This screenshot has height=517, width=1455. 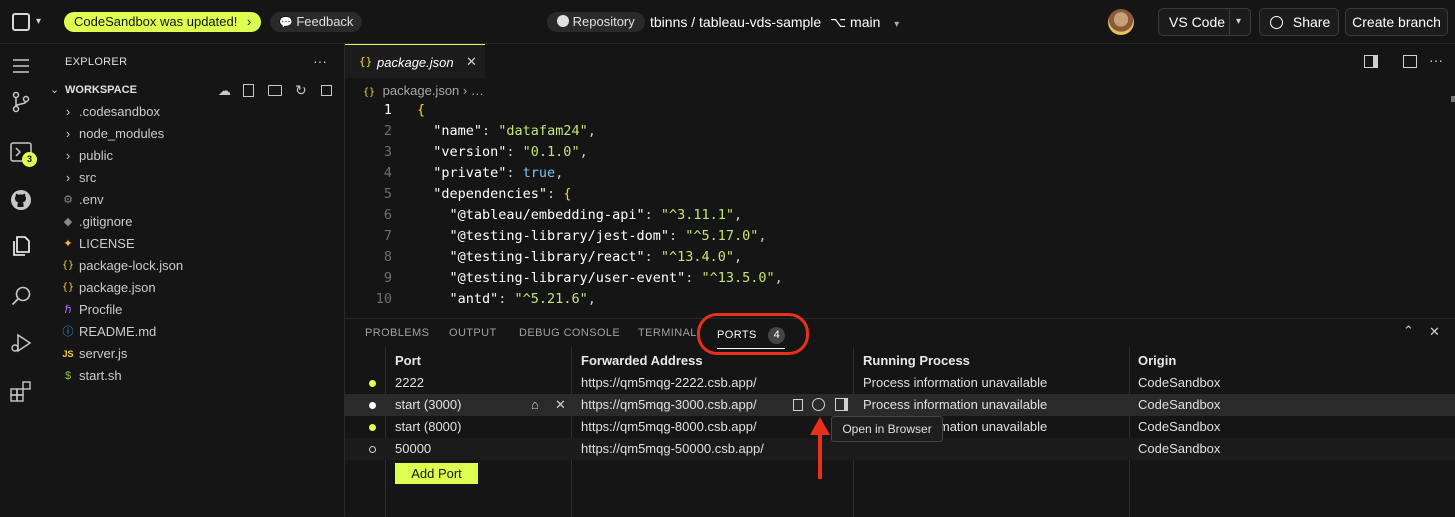 What do you see at coordinates (580, 215) in the screenshot?
I see `line-content: "@tableau/embedding-api": "^3.11.1",` at bounding box center [580, 215].